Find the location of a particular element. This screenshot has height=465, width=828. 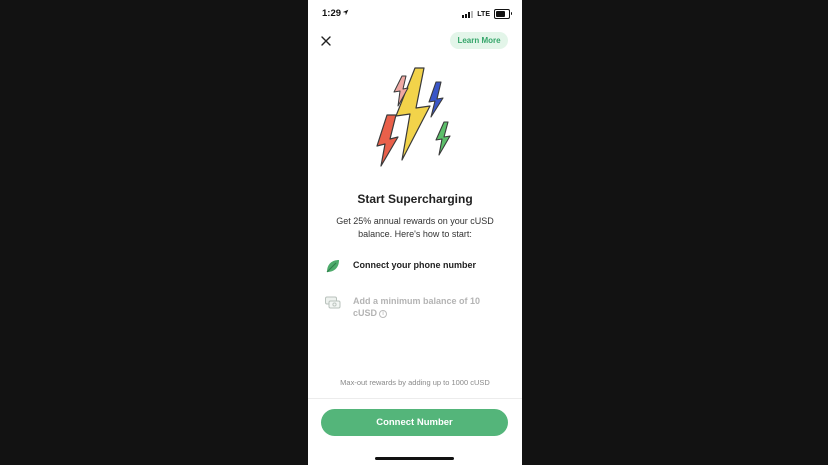

signal-bars-icon is located at coordinates (468, 14).